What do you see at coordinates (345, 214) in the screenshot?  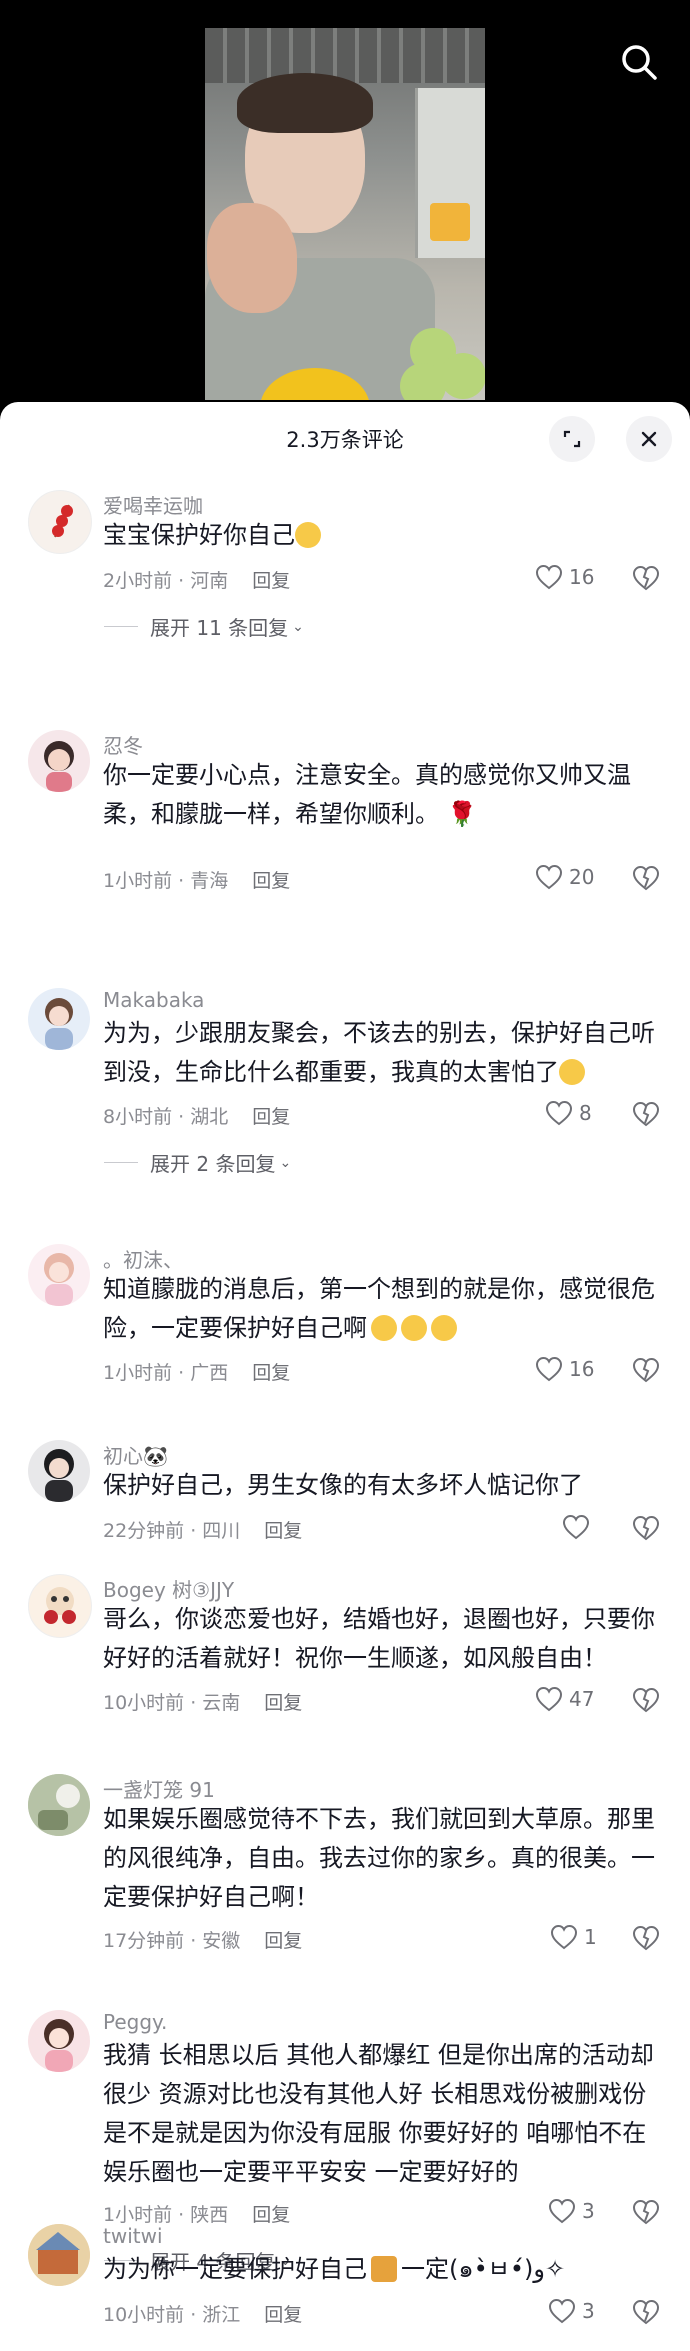 I see `video-frame` at bounding box center [345, 214].